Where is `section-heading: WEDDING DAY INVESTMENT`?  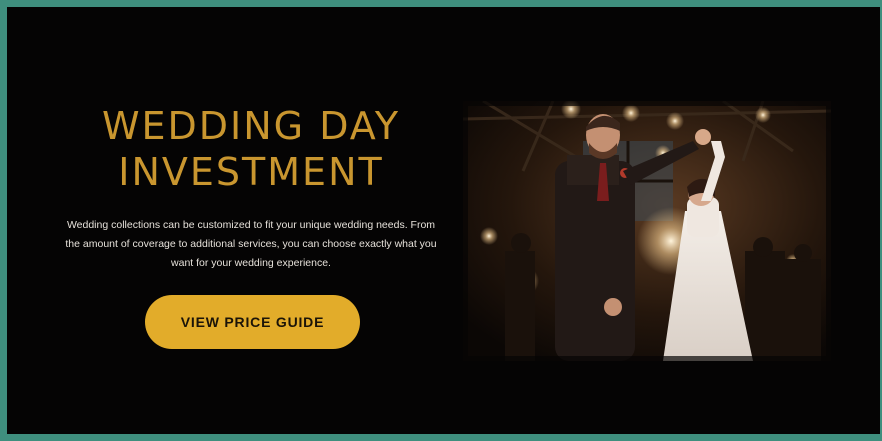
section-heading: WEDDING DAY INVESTMENT is located at coordinates (251, 149).